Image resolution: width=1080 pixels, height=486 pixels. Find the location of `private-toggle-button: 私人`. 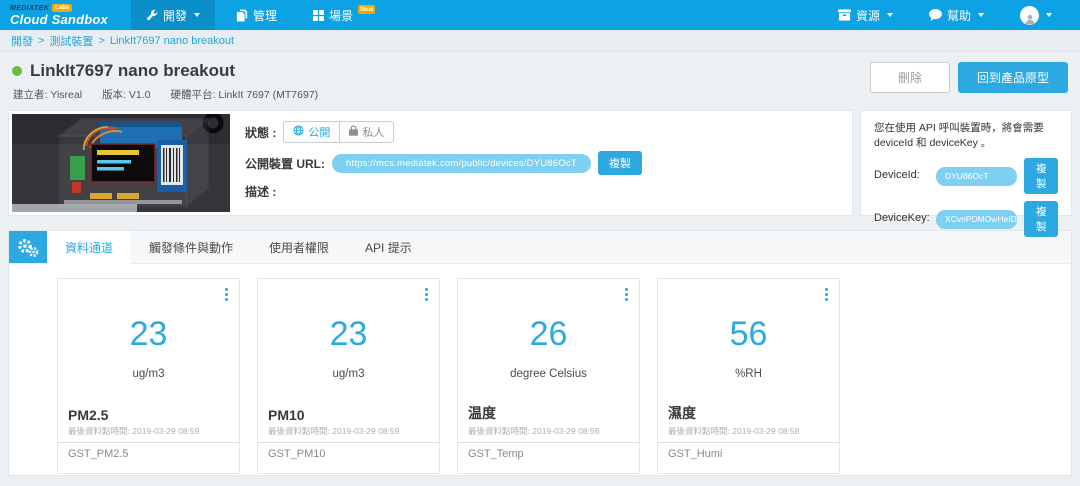

private-toggle-button: 私人 is located at coordinates (366, 132).